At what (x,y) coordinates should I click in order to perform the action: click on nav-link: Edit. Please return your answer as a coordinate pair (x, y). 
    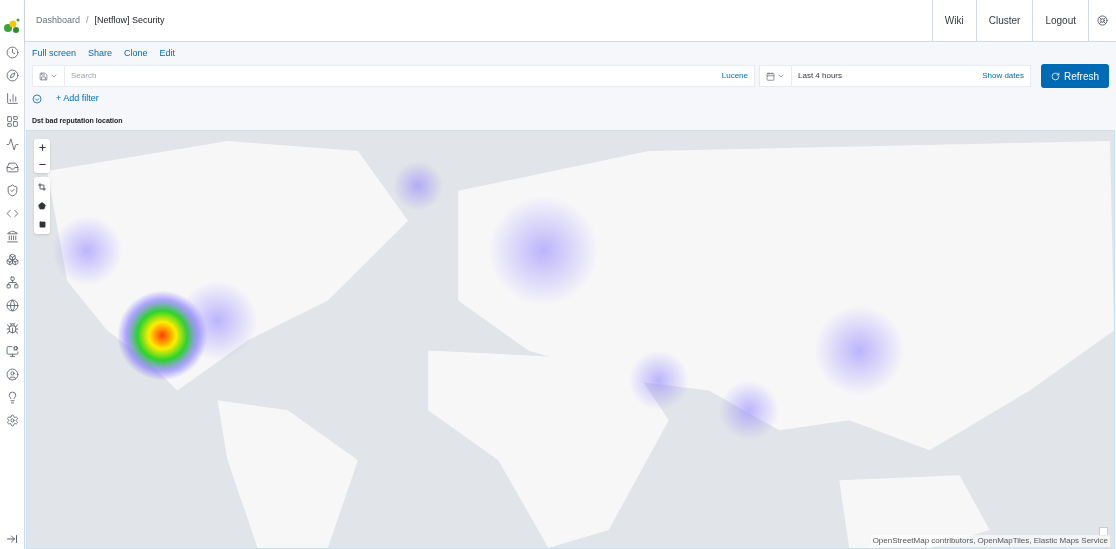
    Looking at the image, I should click on (167, 54).